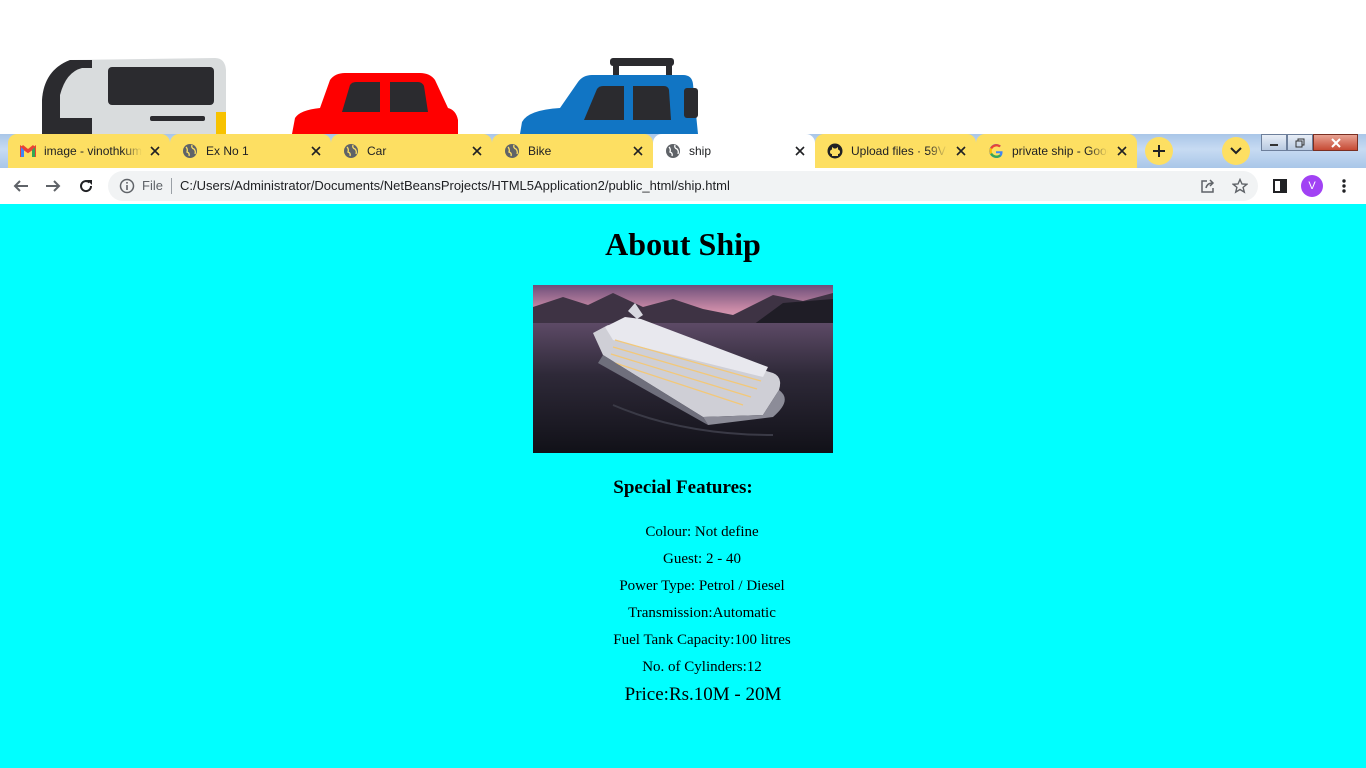  What do you see at coordinates (899, 151) in the screenshot?
I see `tab-title: Upload files · 59VINOTH` at bounding box center [899, 151].